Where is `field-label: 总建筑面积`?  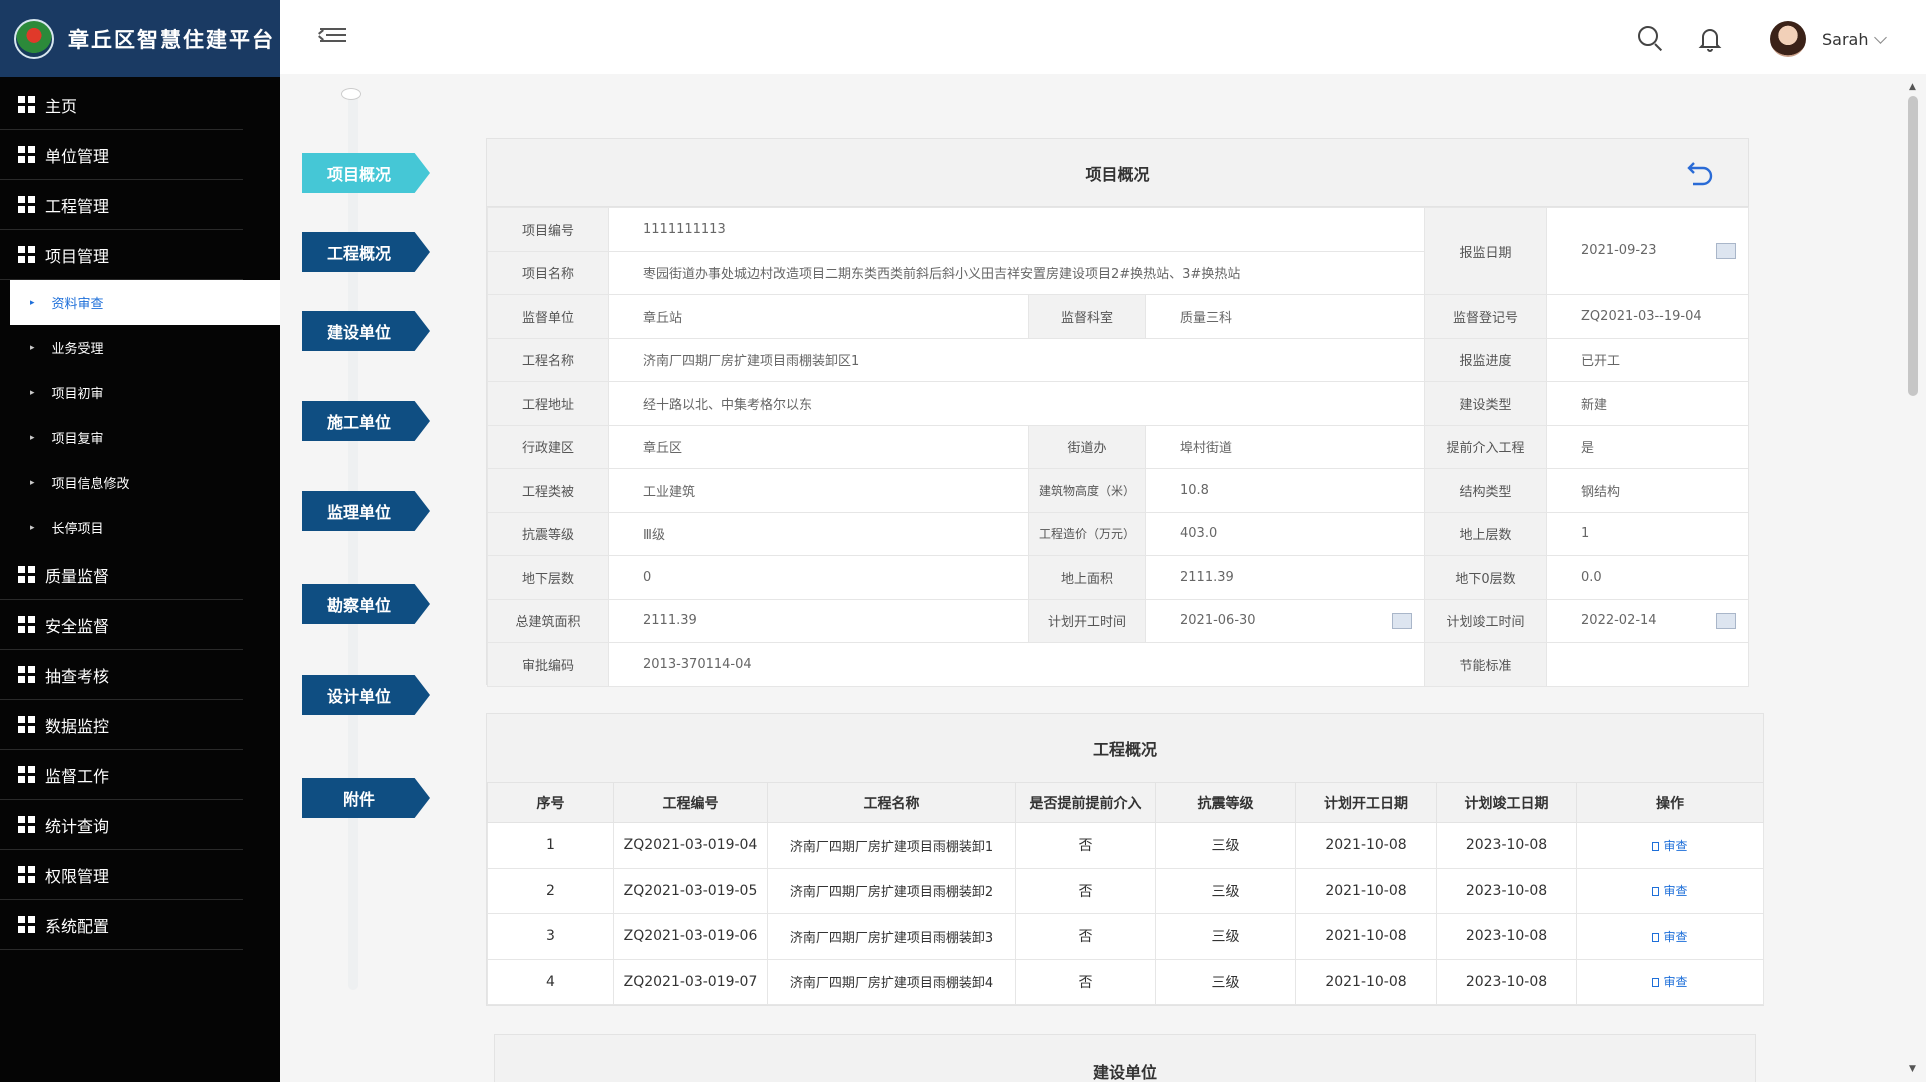
field-label: 总建筑面积 is located at coordinates (548, 620).